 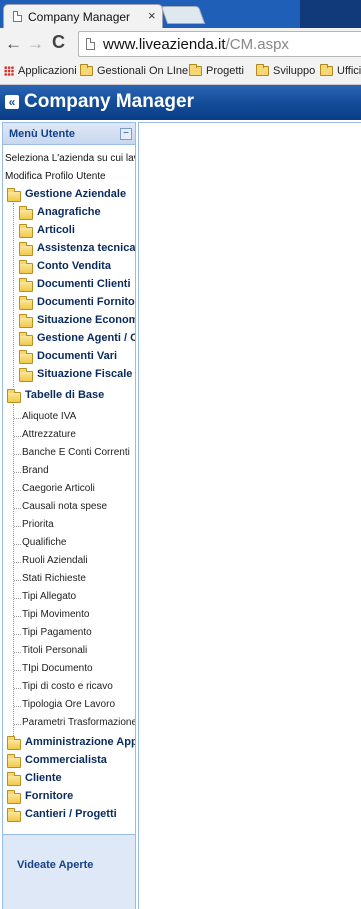 I want to click on browser-tab-bar: Company Manager ×, so click(x=180, y=14).